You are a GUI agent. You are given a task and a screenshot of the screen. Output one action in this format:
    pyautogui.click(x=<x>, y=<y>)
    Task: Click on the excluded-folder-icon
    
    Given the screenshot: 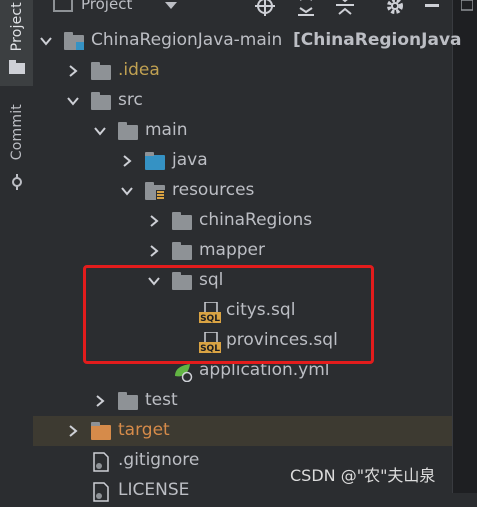 What is the action you would take?
    pyautogui.click(x=101, y=431)
    